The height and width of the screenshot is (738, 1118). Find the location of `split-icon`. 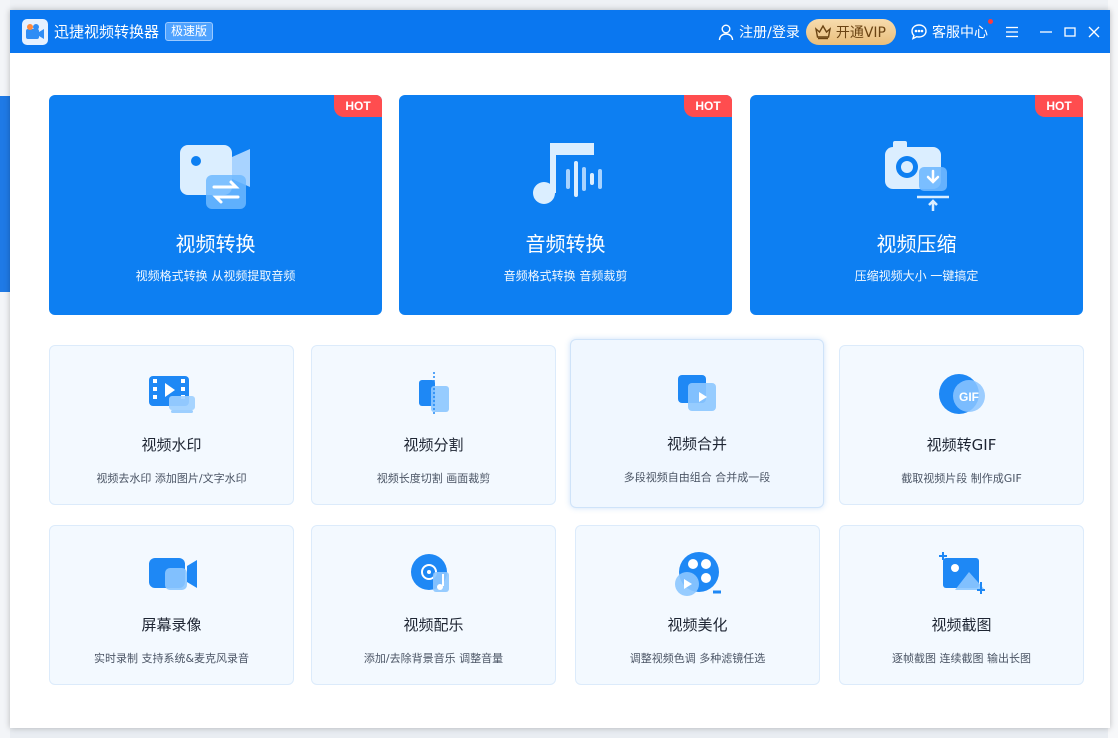

split-icon is located at coordinates (433, 394).